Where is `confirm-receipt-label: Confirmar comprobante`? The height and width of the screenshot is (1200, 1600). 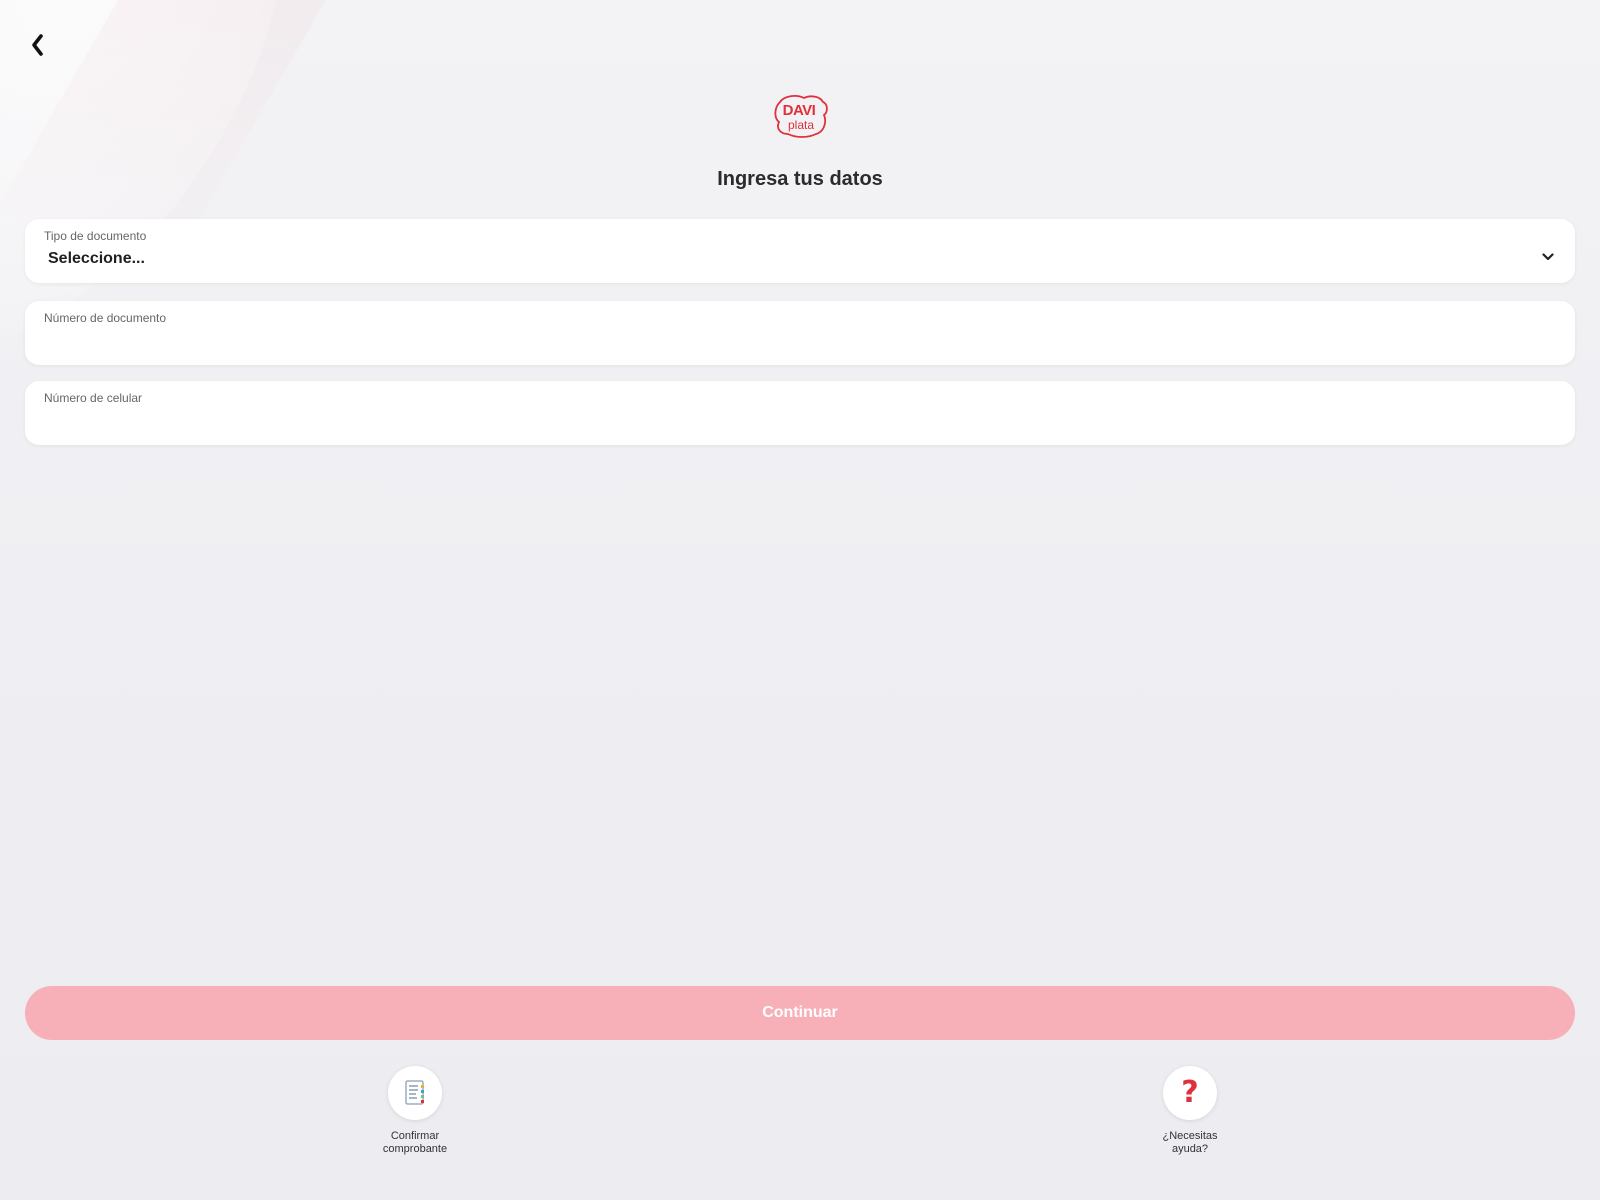
confirm-receipt-label: Confirmar comprobante is located at coordinates (415, 1142).